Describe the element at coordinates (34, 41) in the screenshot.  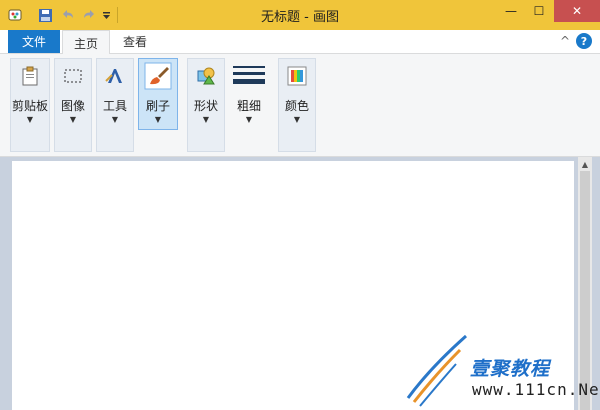
I see `tab-file: 文件` at that location.